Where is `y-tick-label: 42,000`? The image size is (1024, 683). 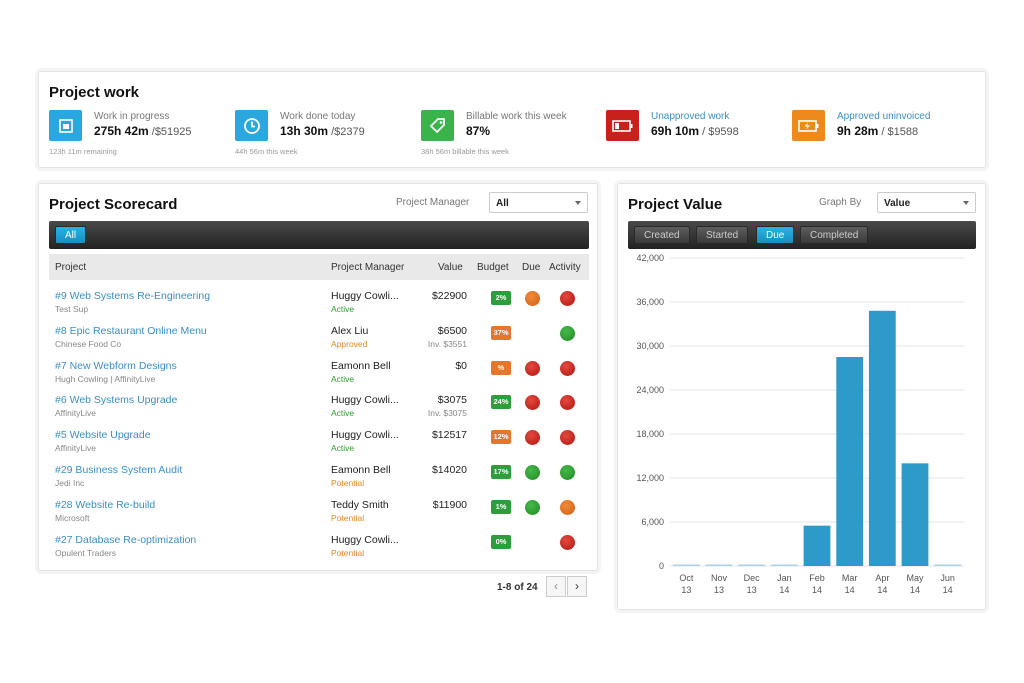 y-tick-label: 42,000 is located at coordinates (650, 258).